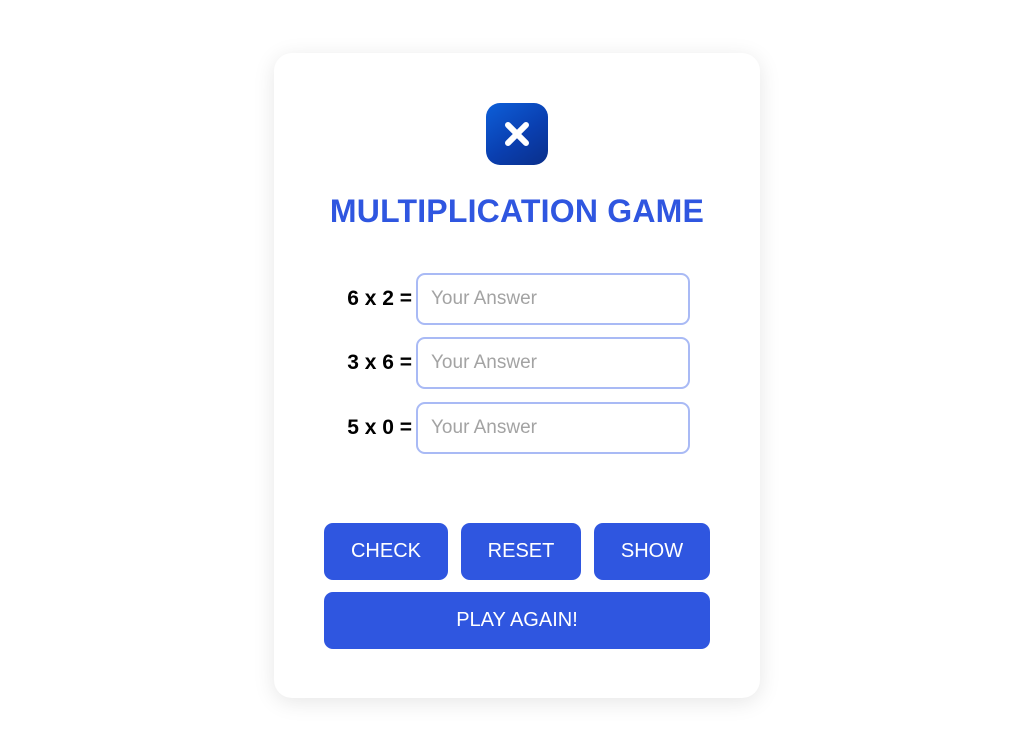 This screenshot has height=755, width=1035. What do you see at coordinates (521, 551) in the screenshot?
I see `reset-button: RESET` at bounding box center [521, 551].